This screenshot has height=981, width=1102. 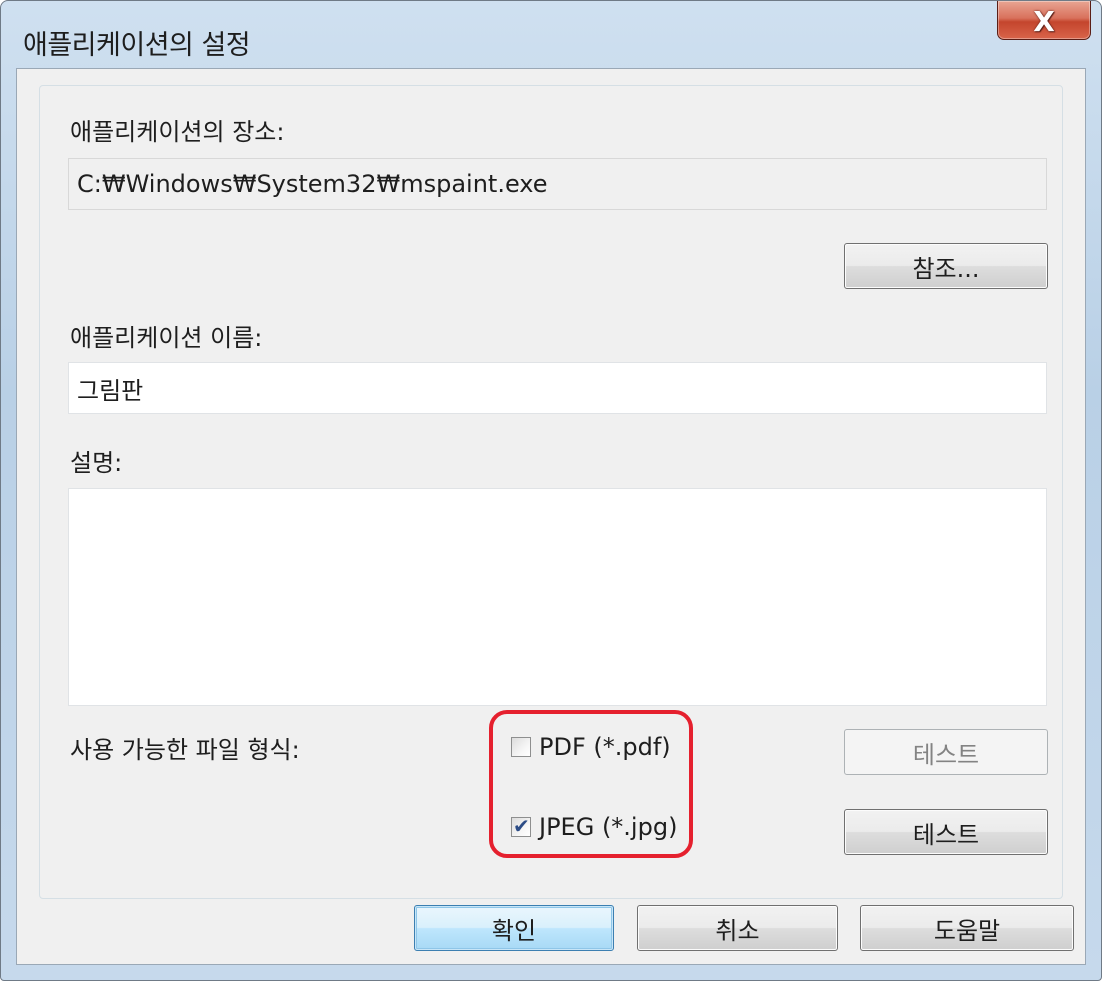 I want to click on ok-button: 확인, so click(x=514, y=928).